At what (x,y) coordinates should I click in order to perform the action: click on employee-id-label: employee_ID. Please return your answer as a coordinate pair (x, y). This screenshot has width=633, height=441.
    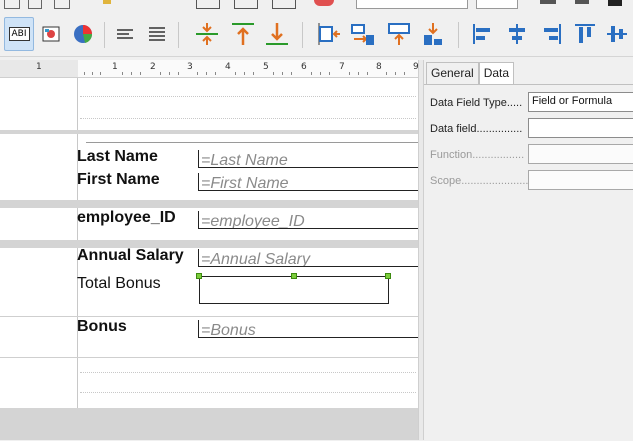
    Looking at the image, I should click on (126, 218).